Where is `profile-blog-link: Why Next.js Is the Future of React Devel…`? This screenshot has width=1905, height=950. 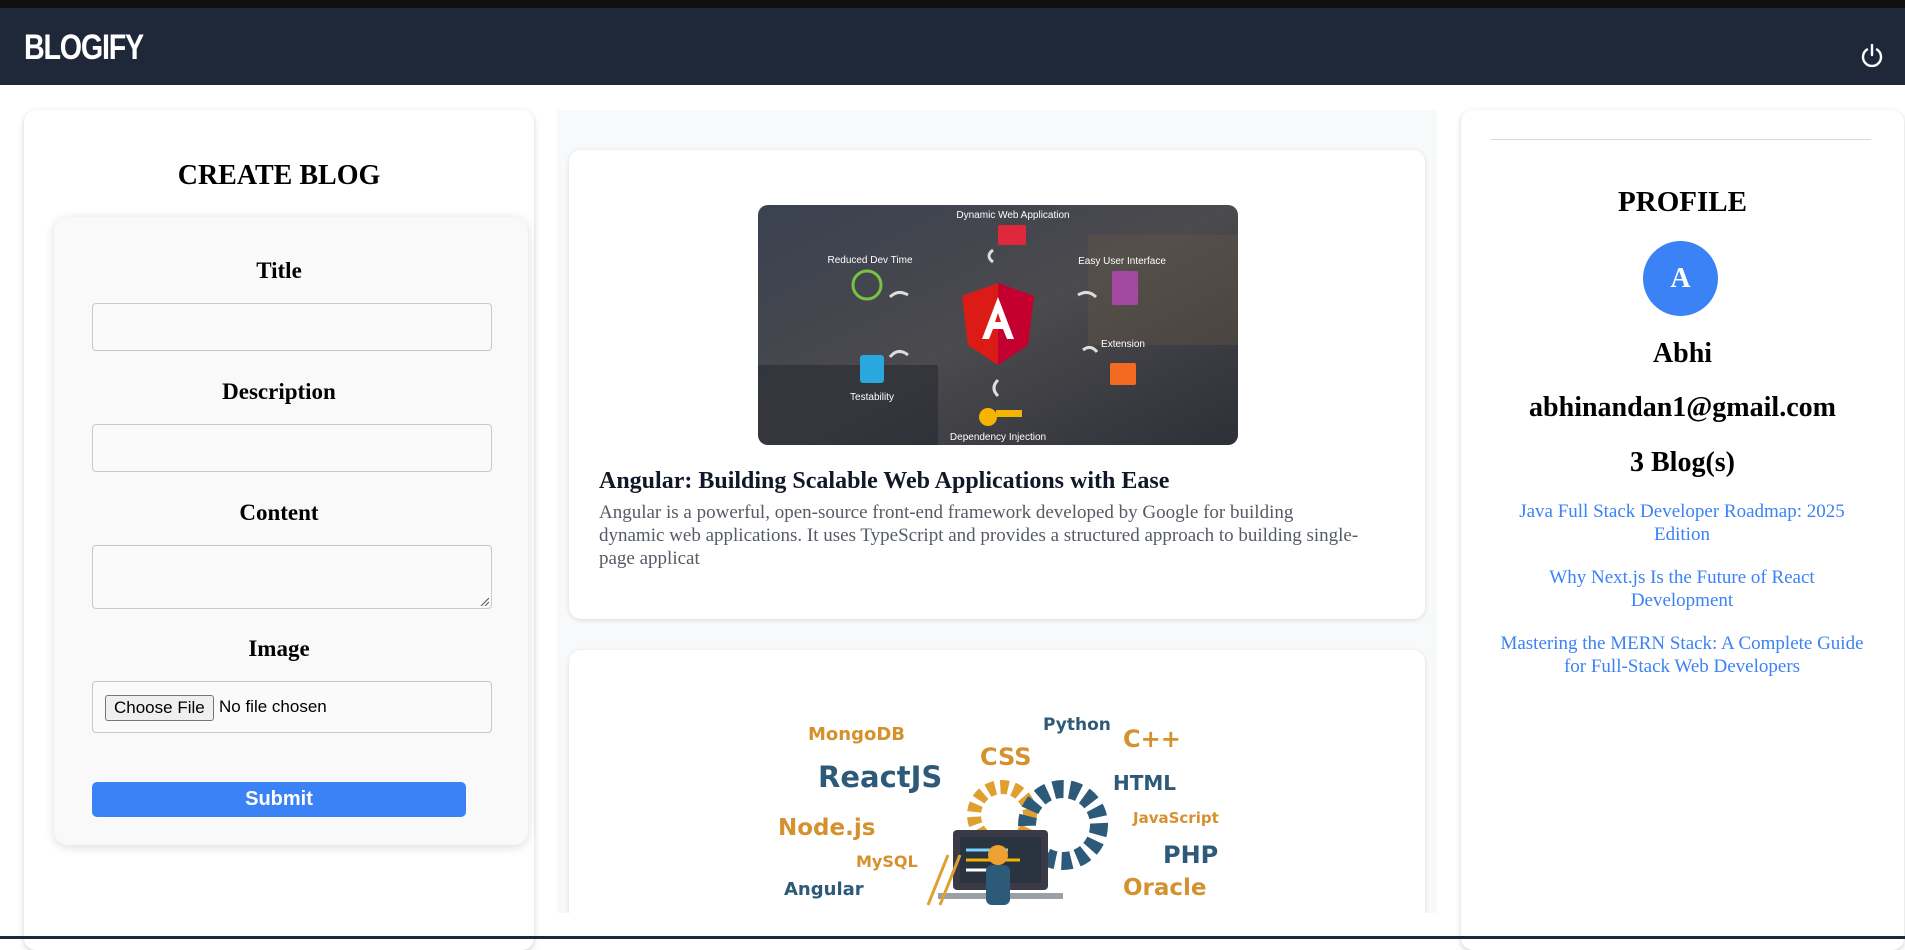 profile-blog-link: Why Next.js Is the Future of React Devel… is located at coordinates (1682, 589).